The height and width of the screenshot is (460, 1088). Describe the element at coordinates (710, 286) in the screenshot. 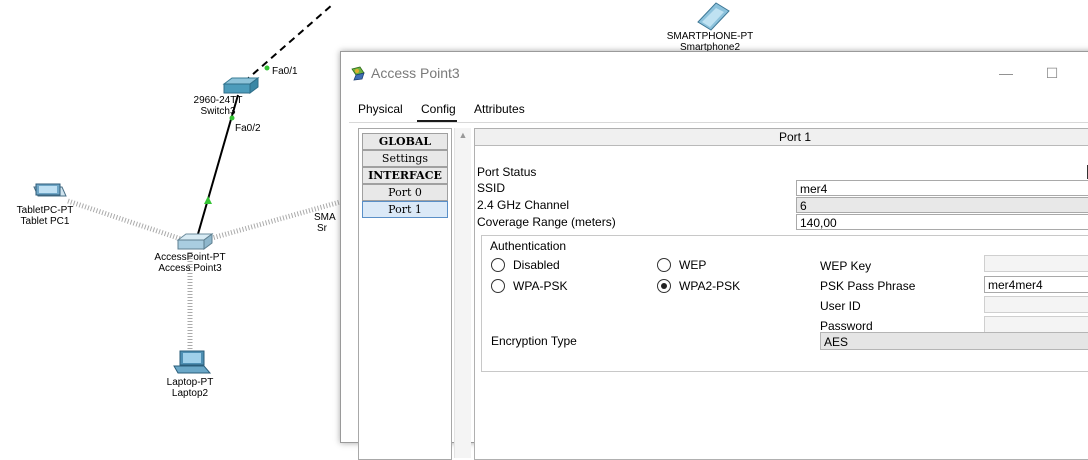

I see `radio-wpa2-psk-label: WPA2-PSK` at that location.